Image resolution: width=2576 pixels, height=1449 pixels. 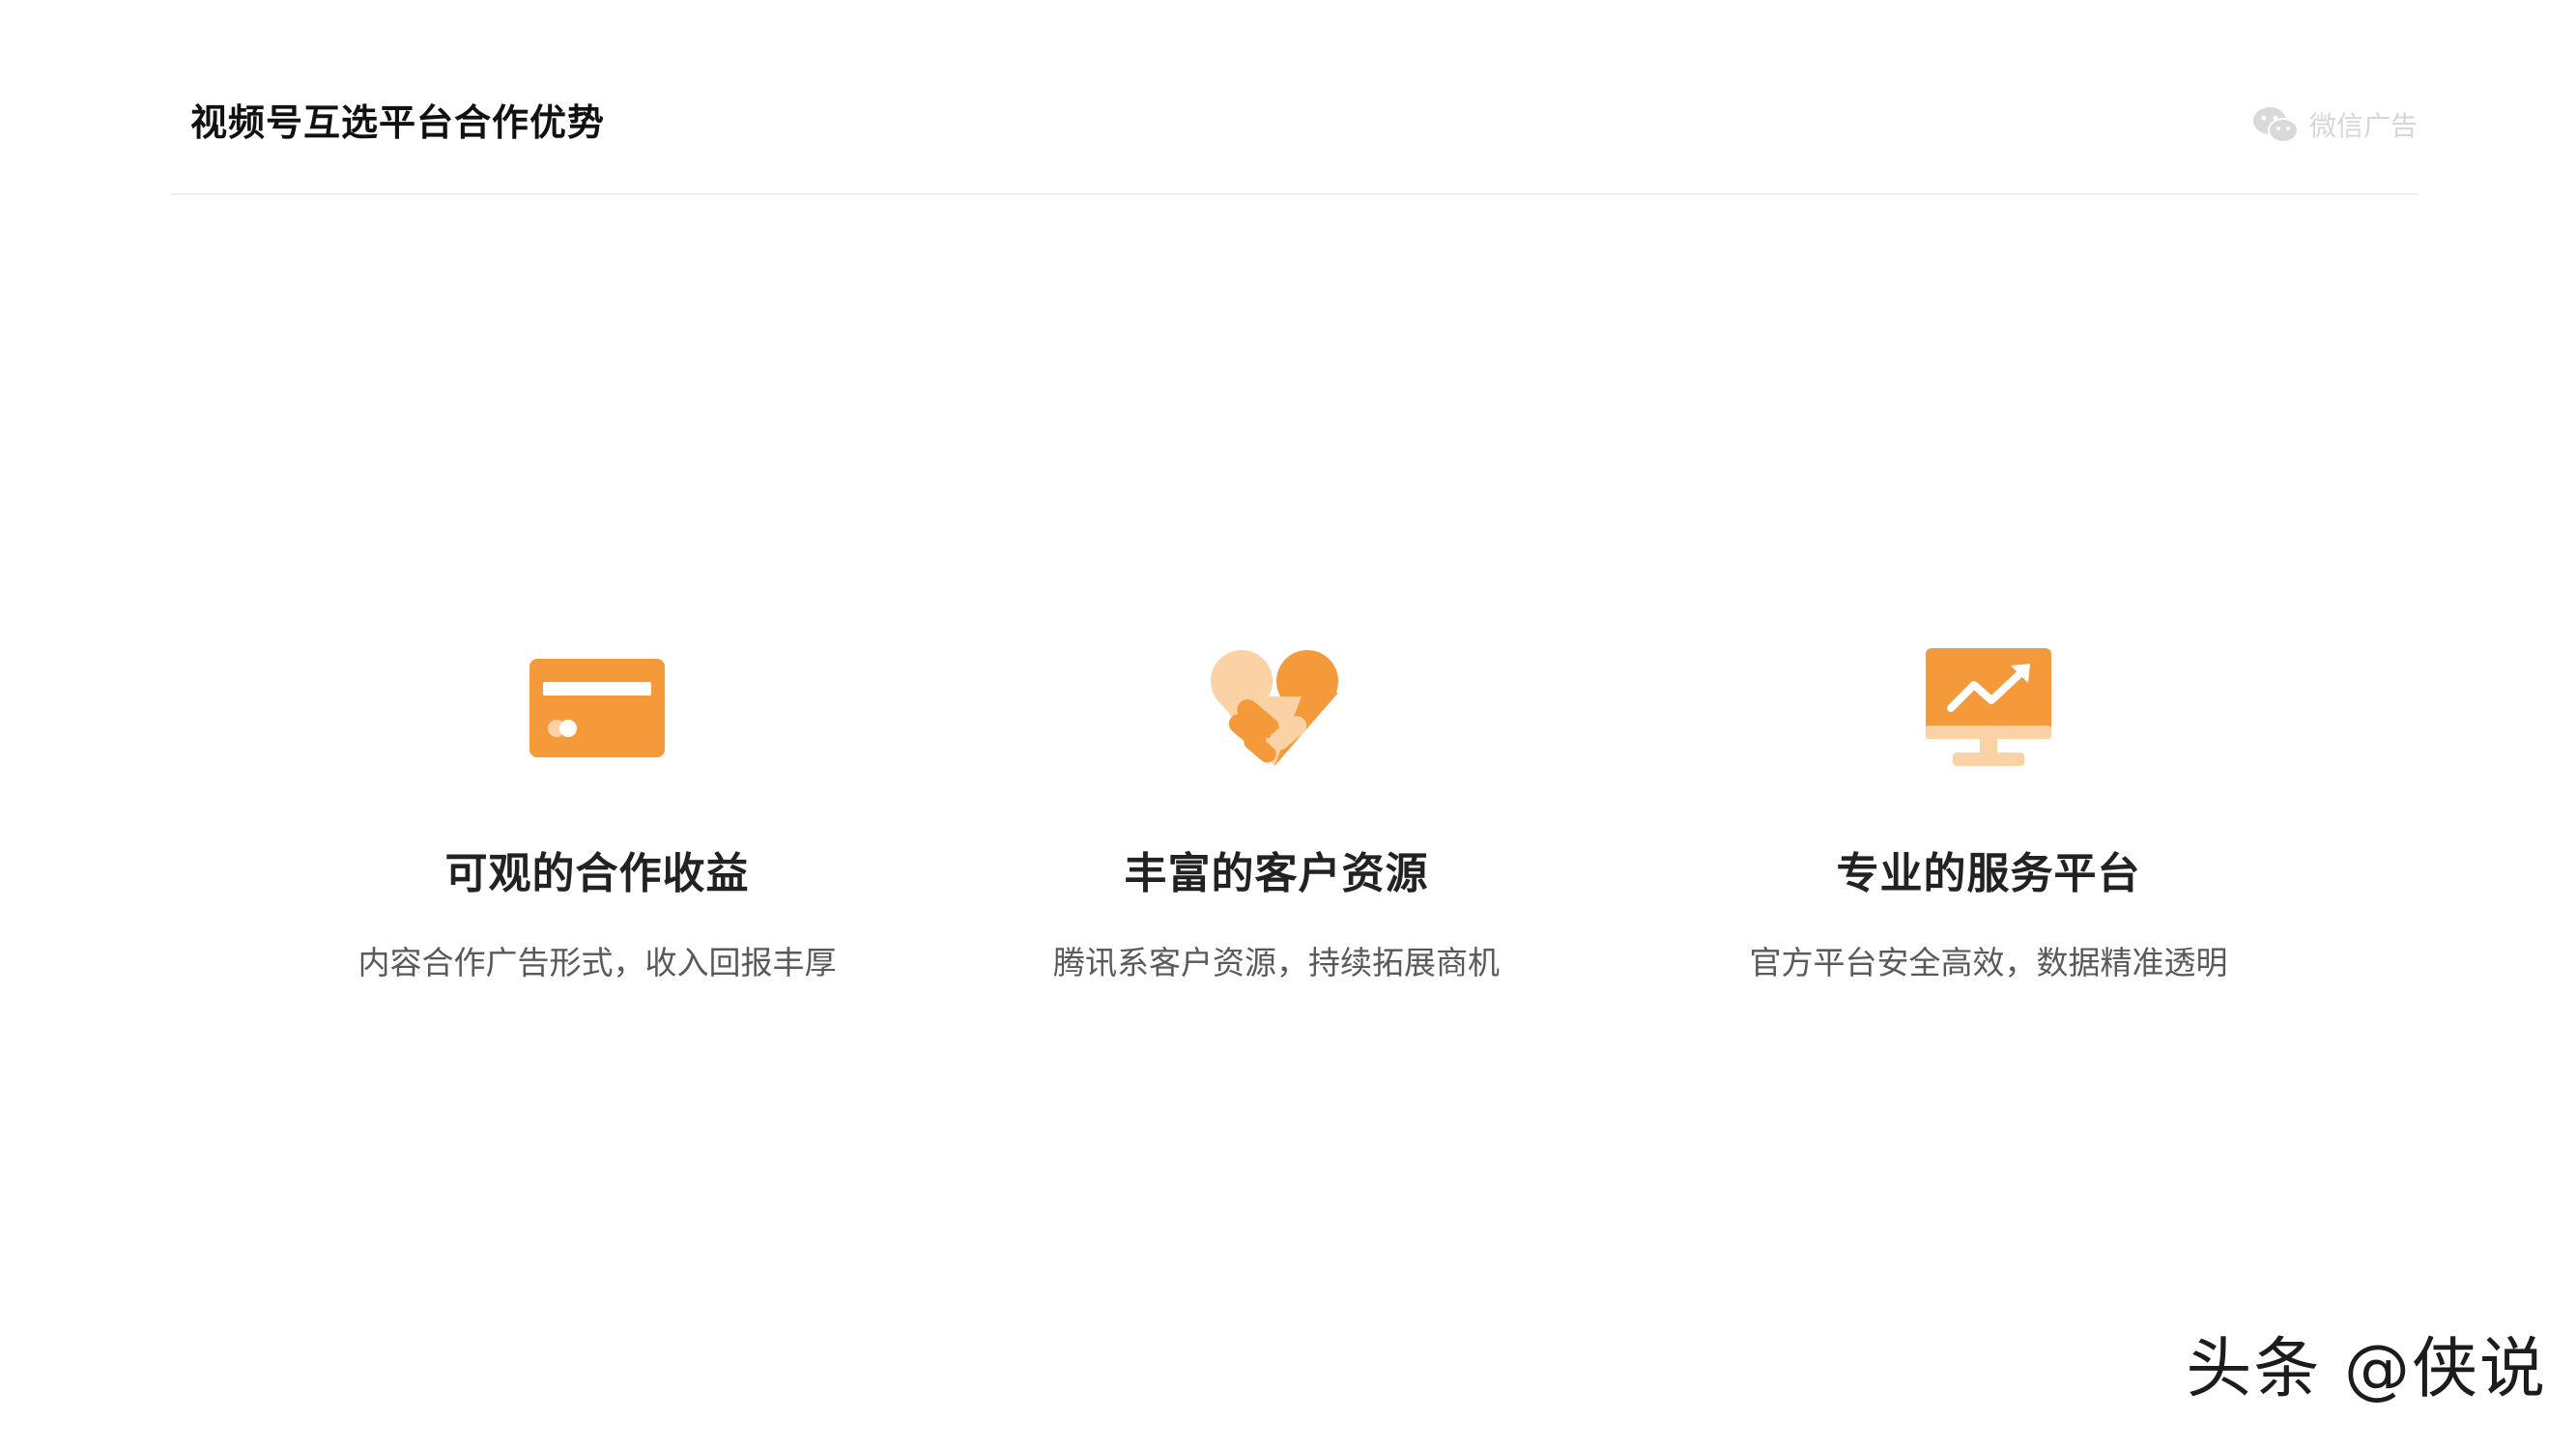 What do you see at coordinates (1277, 962) in the screenshot?
I see `feature-description: 腾讯系客户资源，持续拓展商机` at bounding box center [1277, 962].